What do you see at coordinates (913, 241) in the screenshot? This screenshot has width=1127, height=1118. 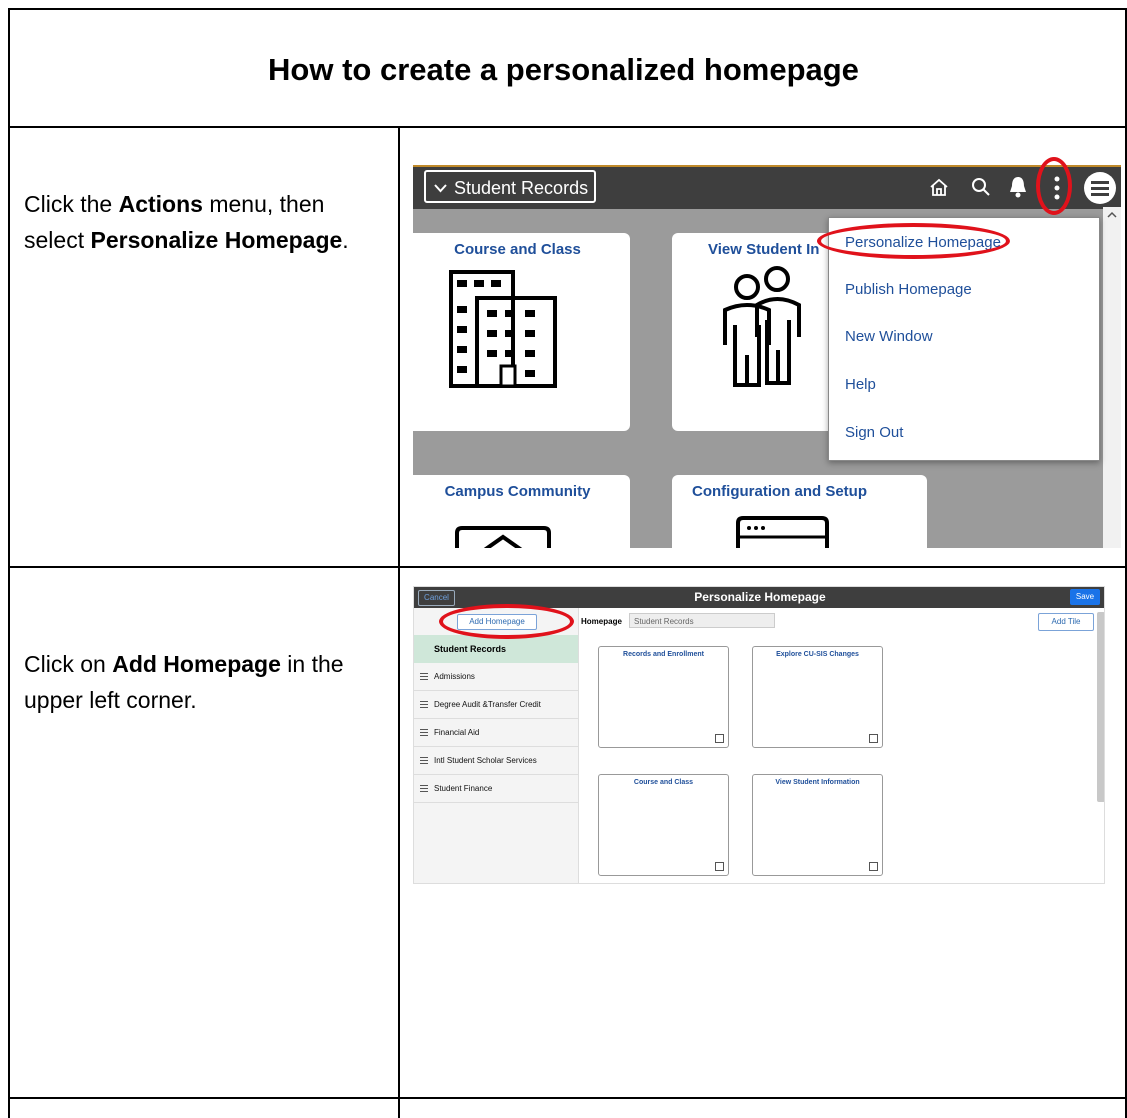 I see `highlight-oval-personalize` at bounding box center [913, 241].